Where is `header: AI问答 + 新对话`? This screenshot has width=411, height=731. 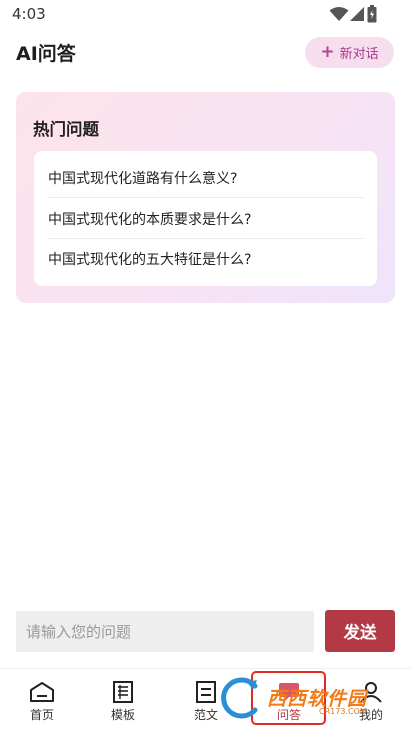
header: AI问答 + 新对话 is located at coordinates (205, 53).